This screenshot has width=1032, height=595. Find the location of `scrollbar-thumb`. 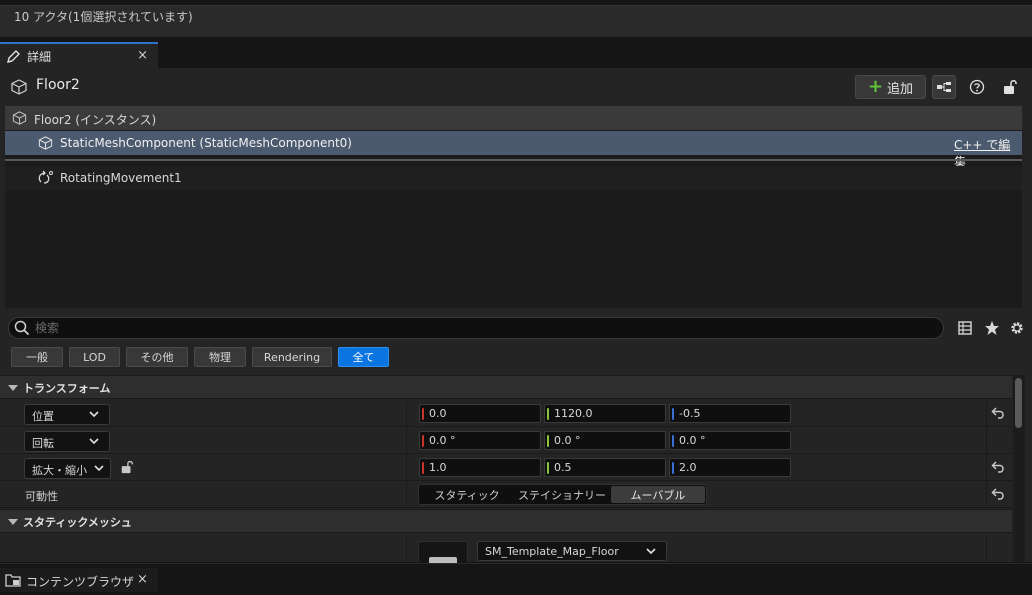

scrollbar-thumb is located at coordinates (1018, 403).